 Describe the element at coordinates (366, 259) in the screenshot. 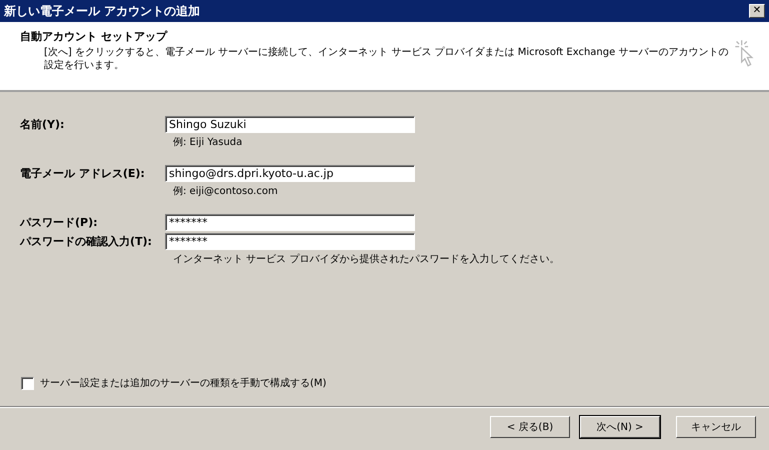

I see `hint-text: インターネット サービス プロバイダから提供されたパスワードを入力してください。` at that location.